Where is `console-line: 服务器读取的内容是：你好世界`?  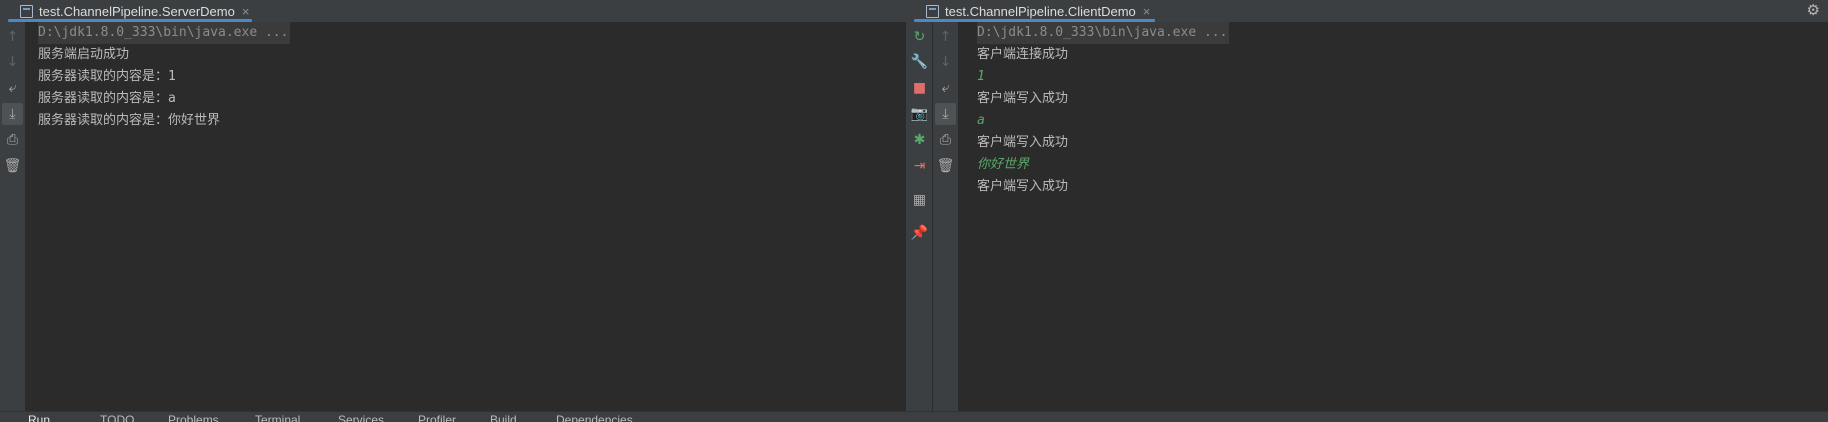 console-line: 服务器读取的内容是：你好世界 is located at coordinates (129, 120).